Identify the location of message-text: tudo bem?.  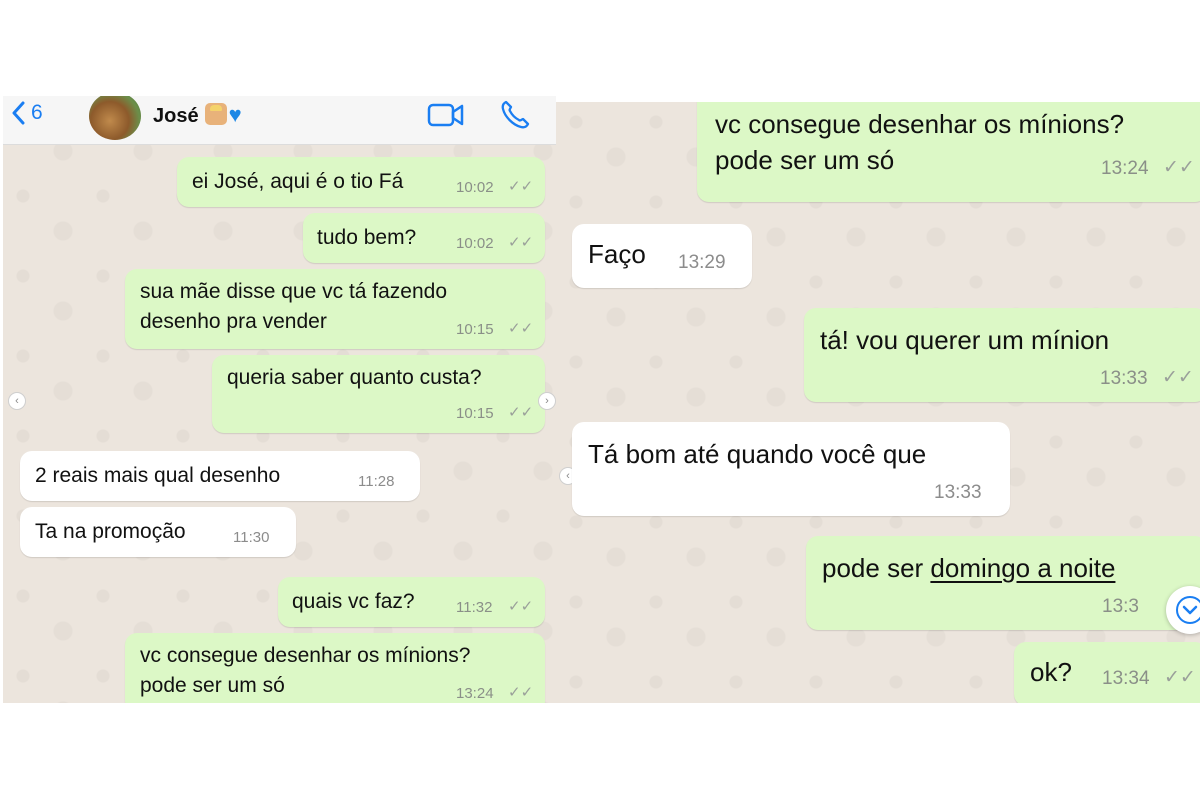
(367, 237).